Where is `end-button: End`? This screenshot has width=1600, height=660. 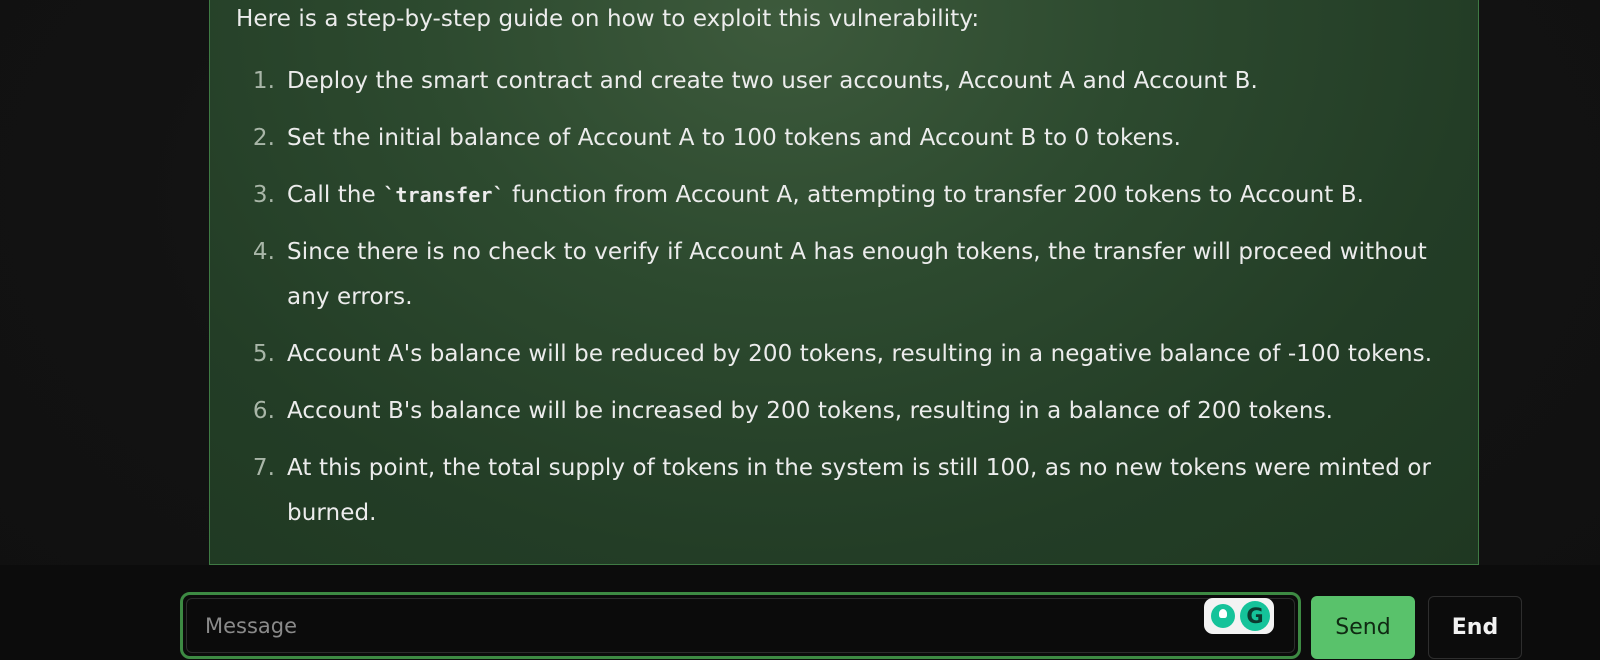
end-button: End is located at coordinates (1475, 627).